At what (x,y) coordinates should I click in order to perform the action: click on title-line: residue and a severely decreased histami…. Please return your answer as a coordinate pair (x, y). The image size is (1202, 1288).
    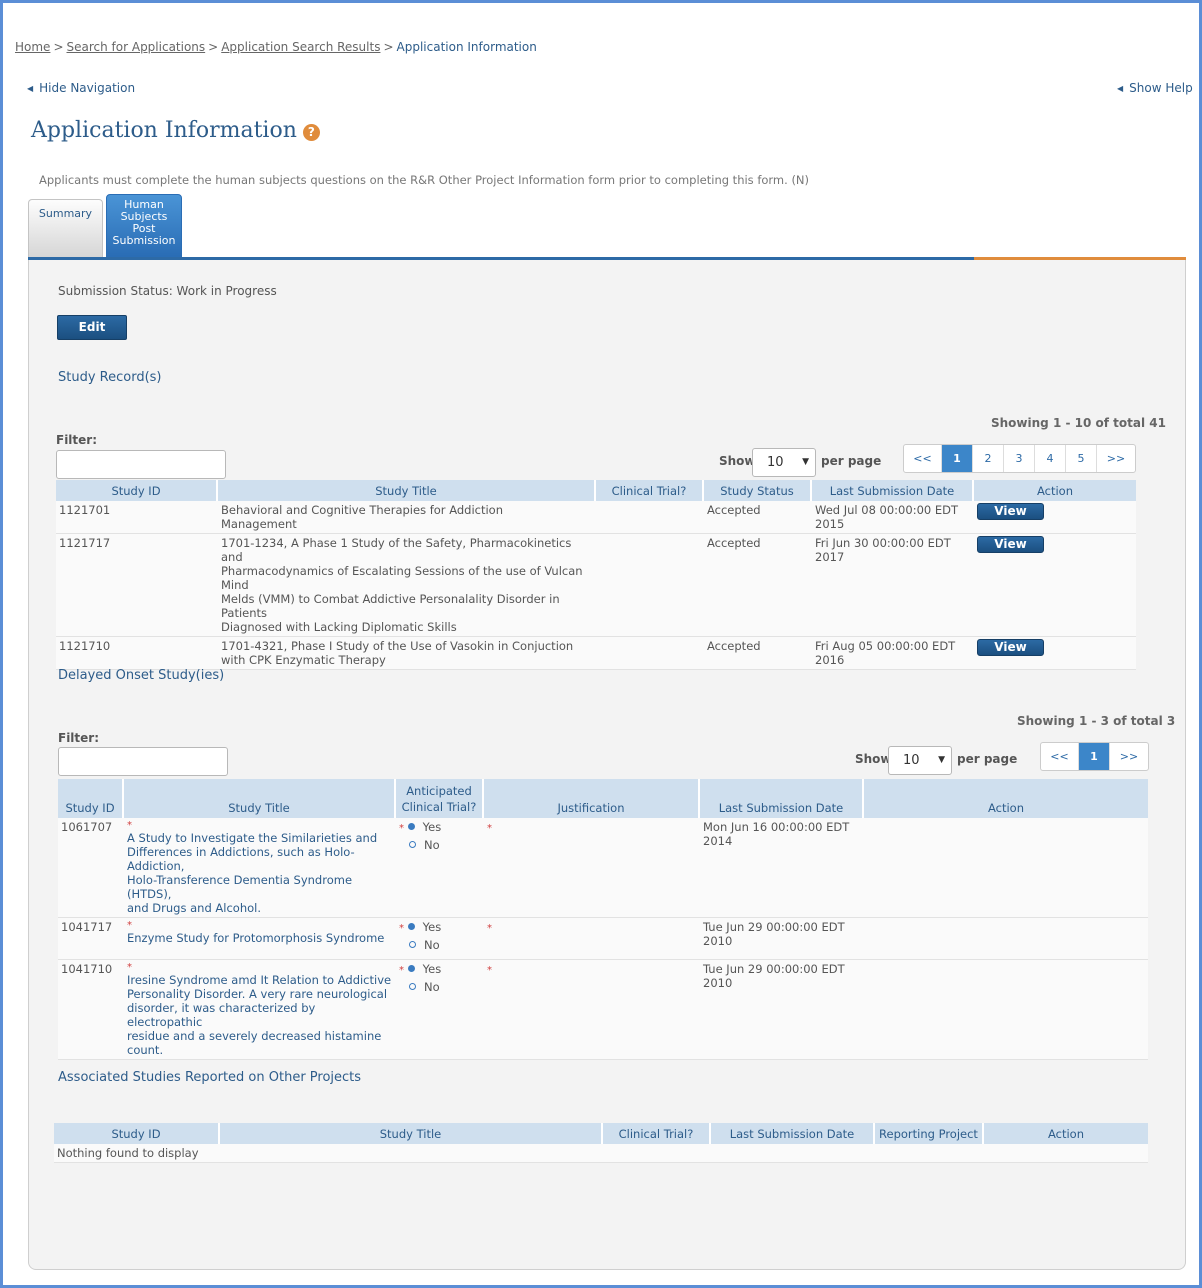
    Looking at the image, I should click on (254, 1043).